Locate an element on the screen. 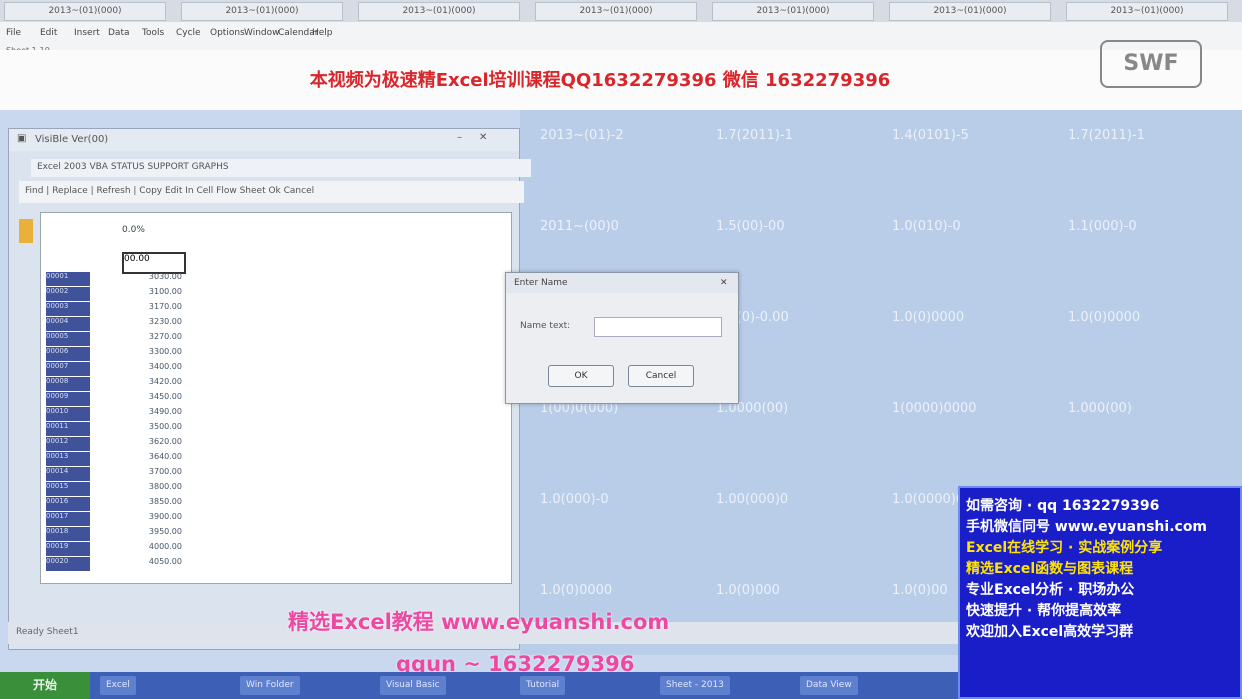  row-header: 00016 is located at coordinates (68, 504).